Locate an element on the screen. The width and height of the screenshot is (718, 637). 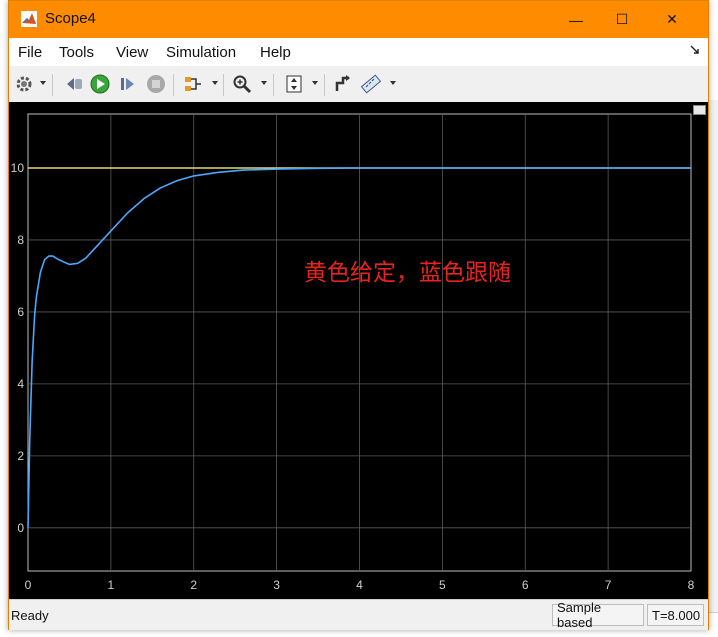
menu-view: View is located at coordinates (132, 52).